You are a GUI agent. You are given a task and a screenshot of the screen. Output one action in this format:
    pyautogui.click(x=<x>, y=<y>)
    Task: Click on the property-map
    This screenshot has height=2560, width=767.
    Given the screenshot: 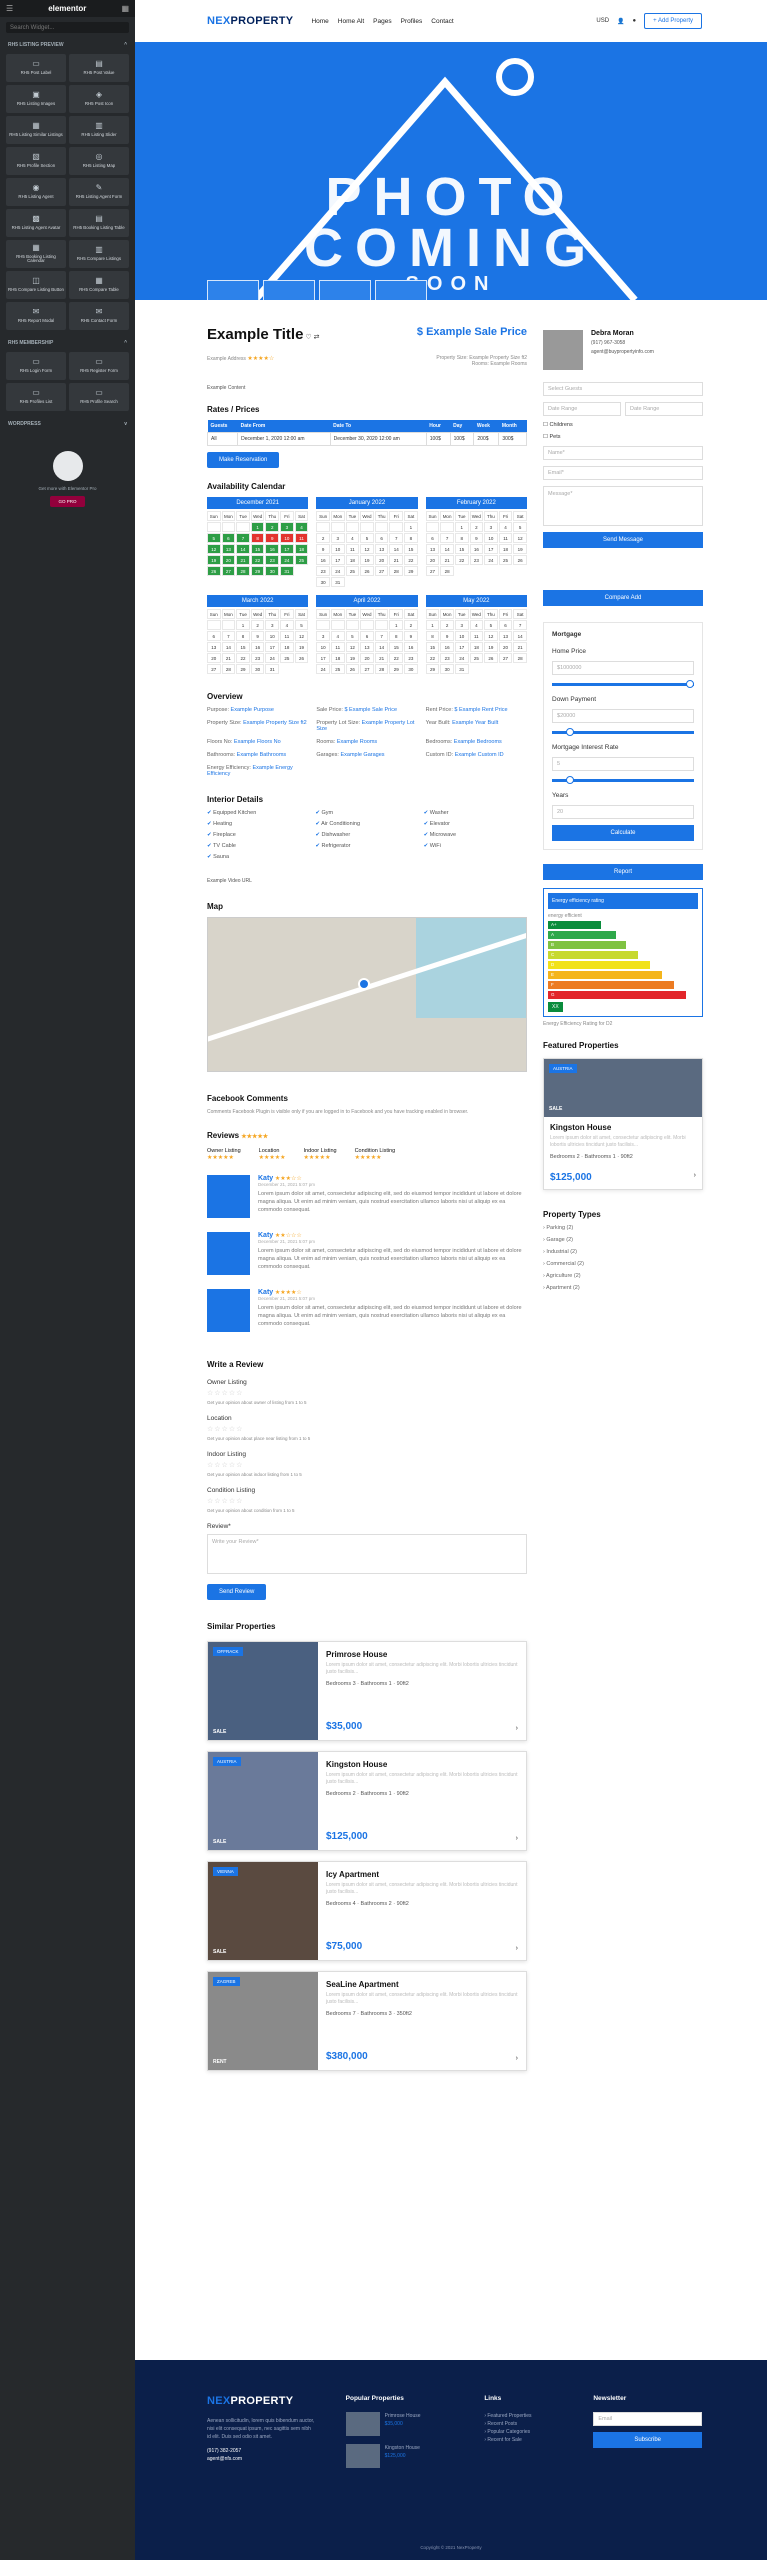 What is the action you would take?
    pyautogui.click(x=367, y=994)
    